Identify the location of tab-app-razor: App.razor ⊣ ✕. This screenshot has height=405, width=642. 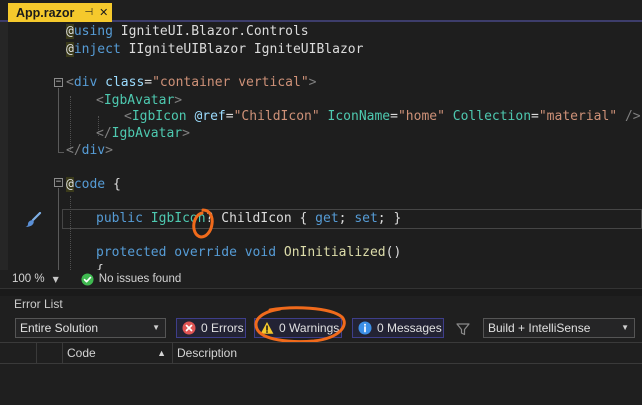
(60, 12).